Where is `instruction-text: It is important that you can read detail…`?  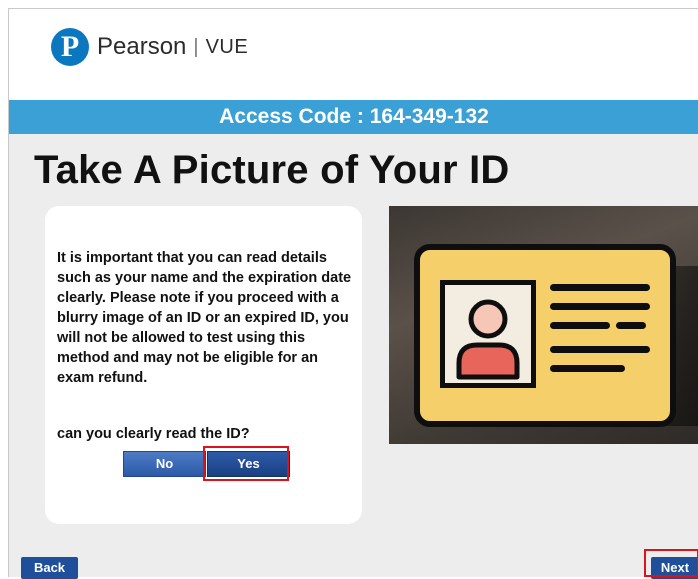 instruction-text: It is important that you can read detail… is located at coordinates (204, 318).